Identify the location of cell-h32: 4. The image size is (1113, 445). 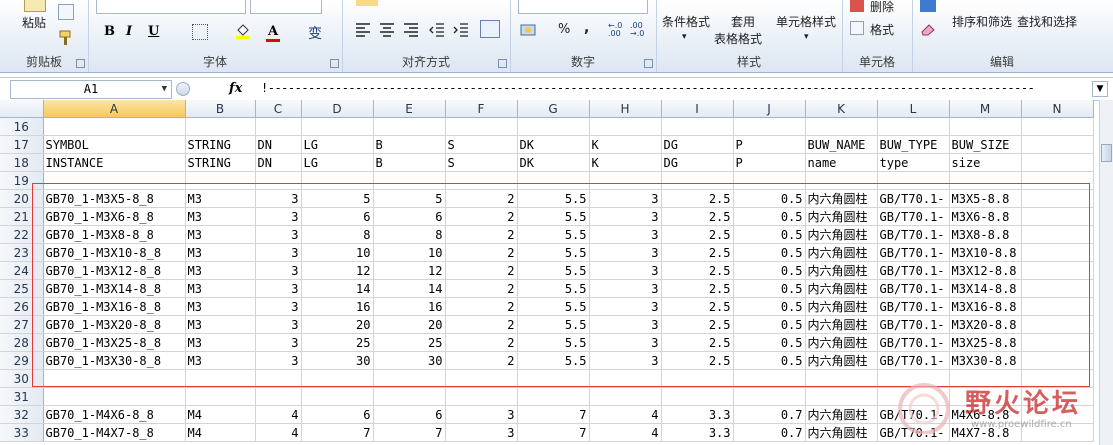
(625, 414).